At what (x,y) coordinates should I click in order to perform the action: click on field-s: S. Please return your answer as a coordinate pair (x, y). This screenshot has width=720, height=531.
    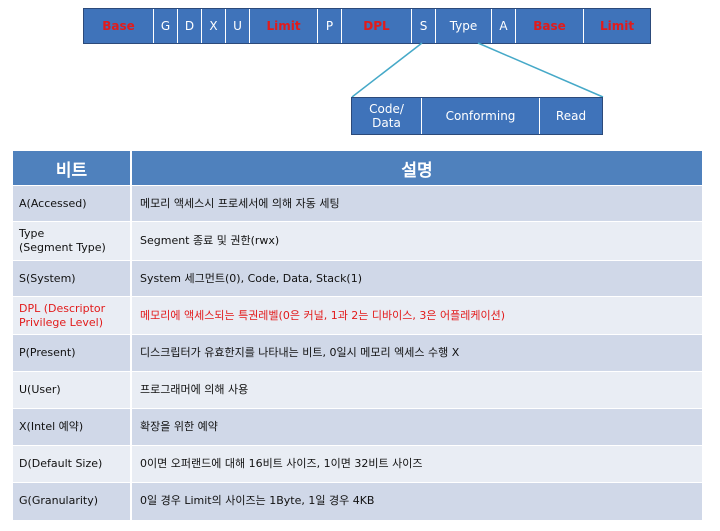
    Looking at the image, I should click on (424, 26).